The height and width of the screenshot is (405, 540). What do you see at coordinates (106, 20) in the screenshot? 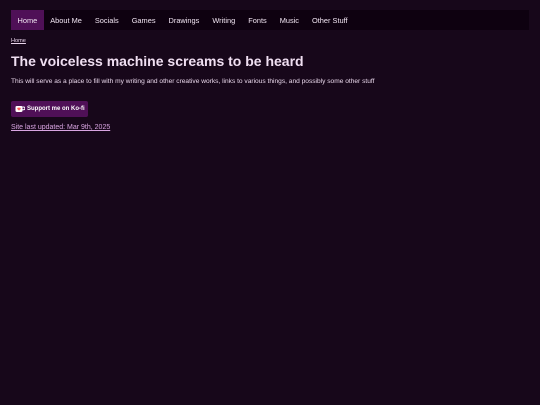
I see `nav-item-socials: Socials` at bounding box center [106, 20].